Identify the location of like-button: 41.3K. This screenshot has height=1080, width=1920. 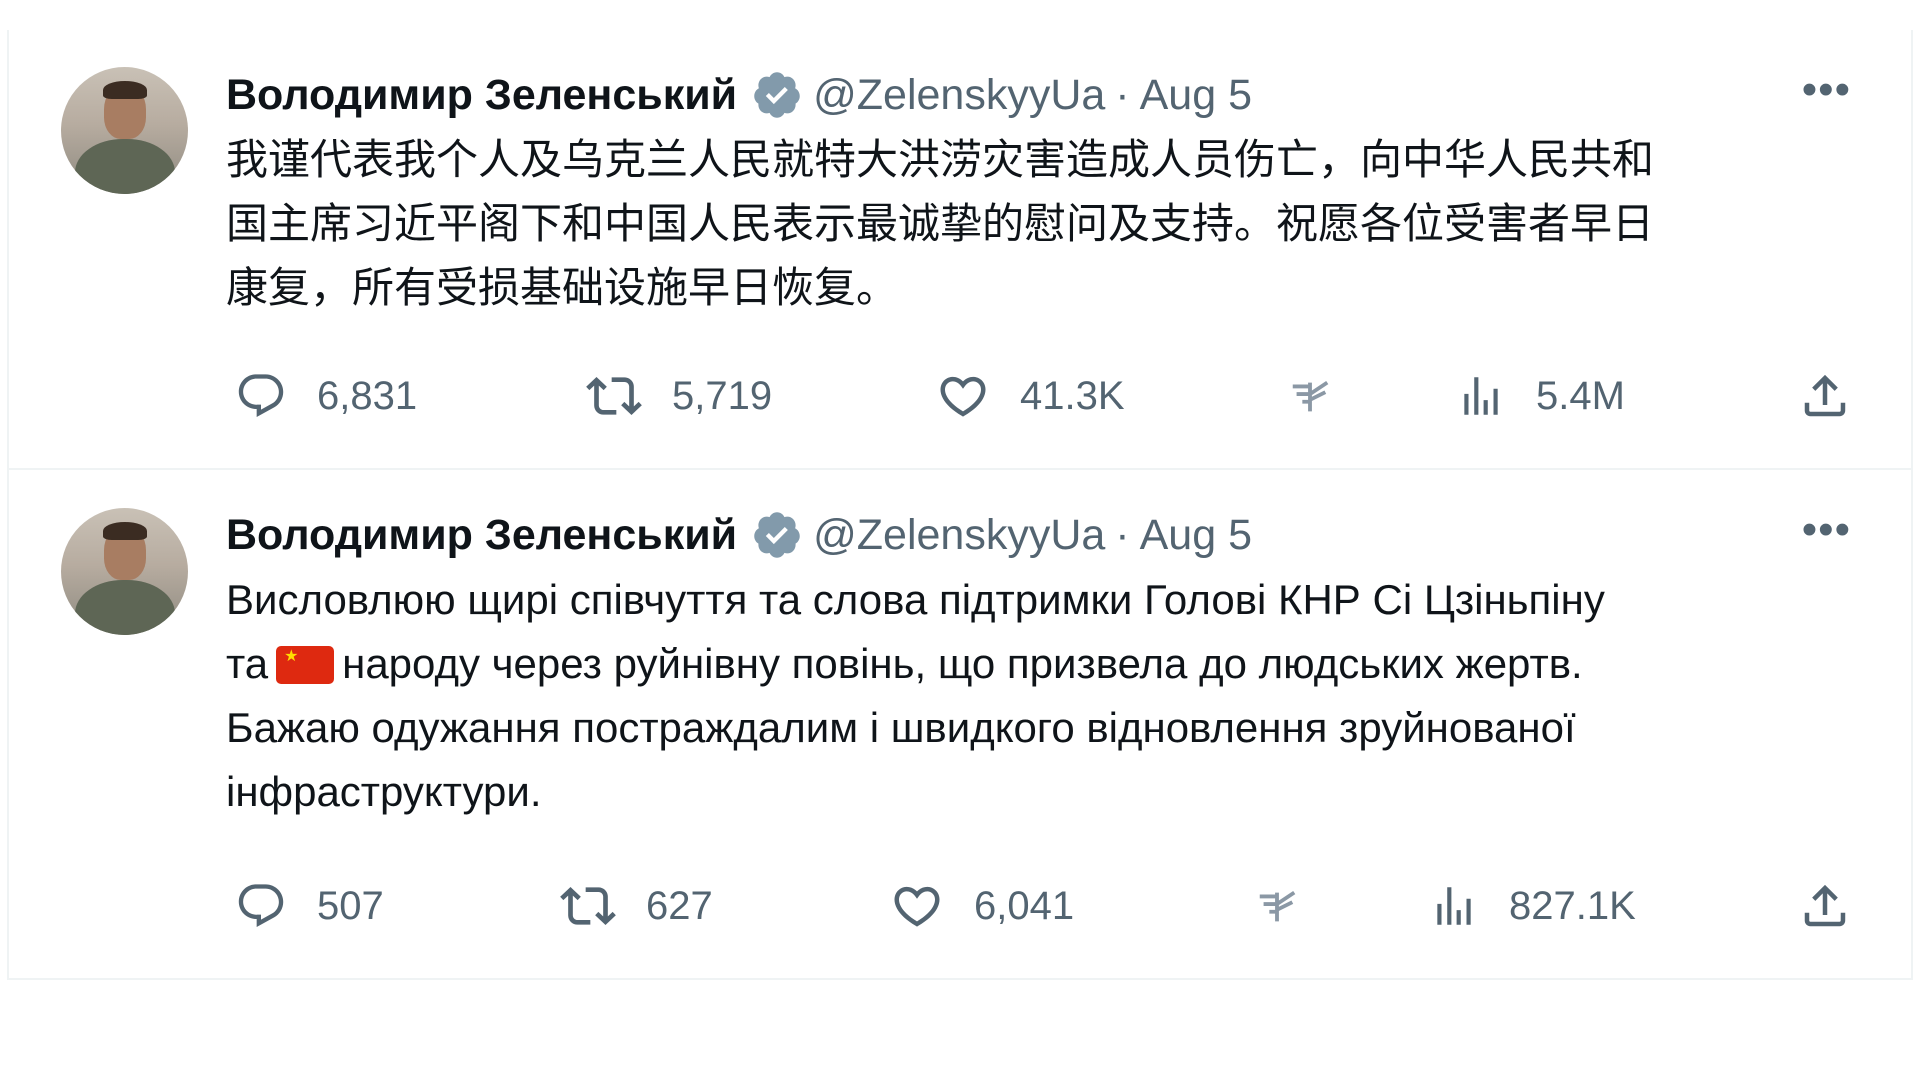
(1030, 396).